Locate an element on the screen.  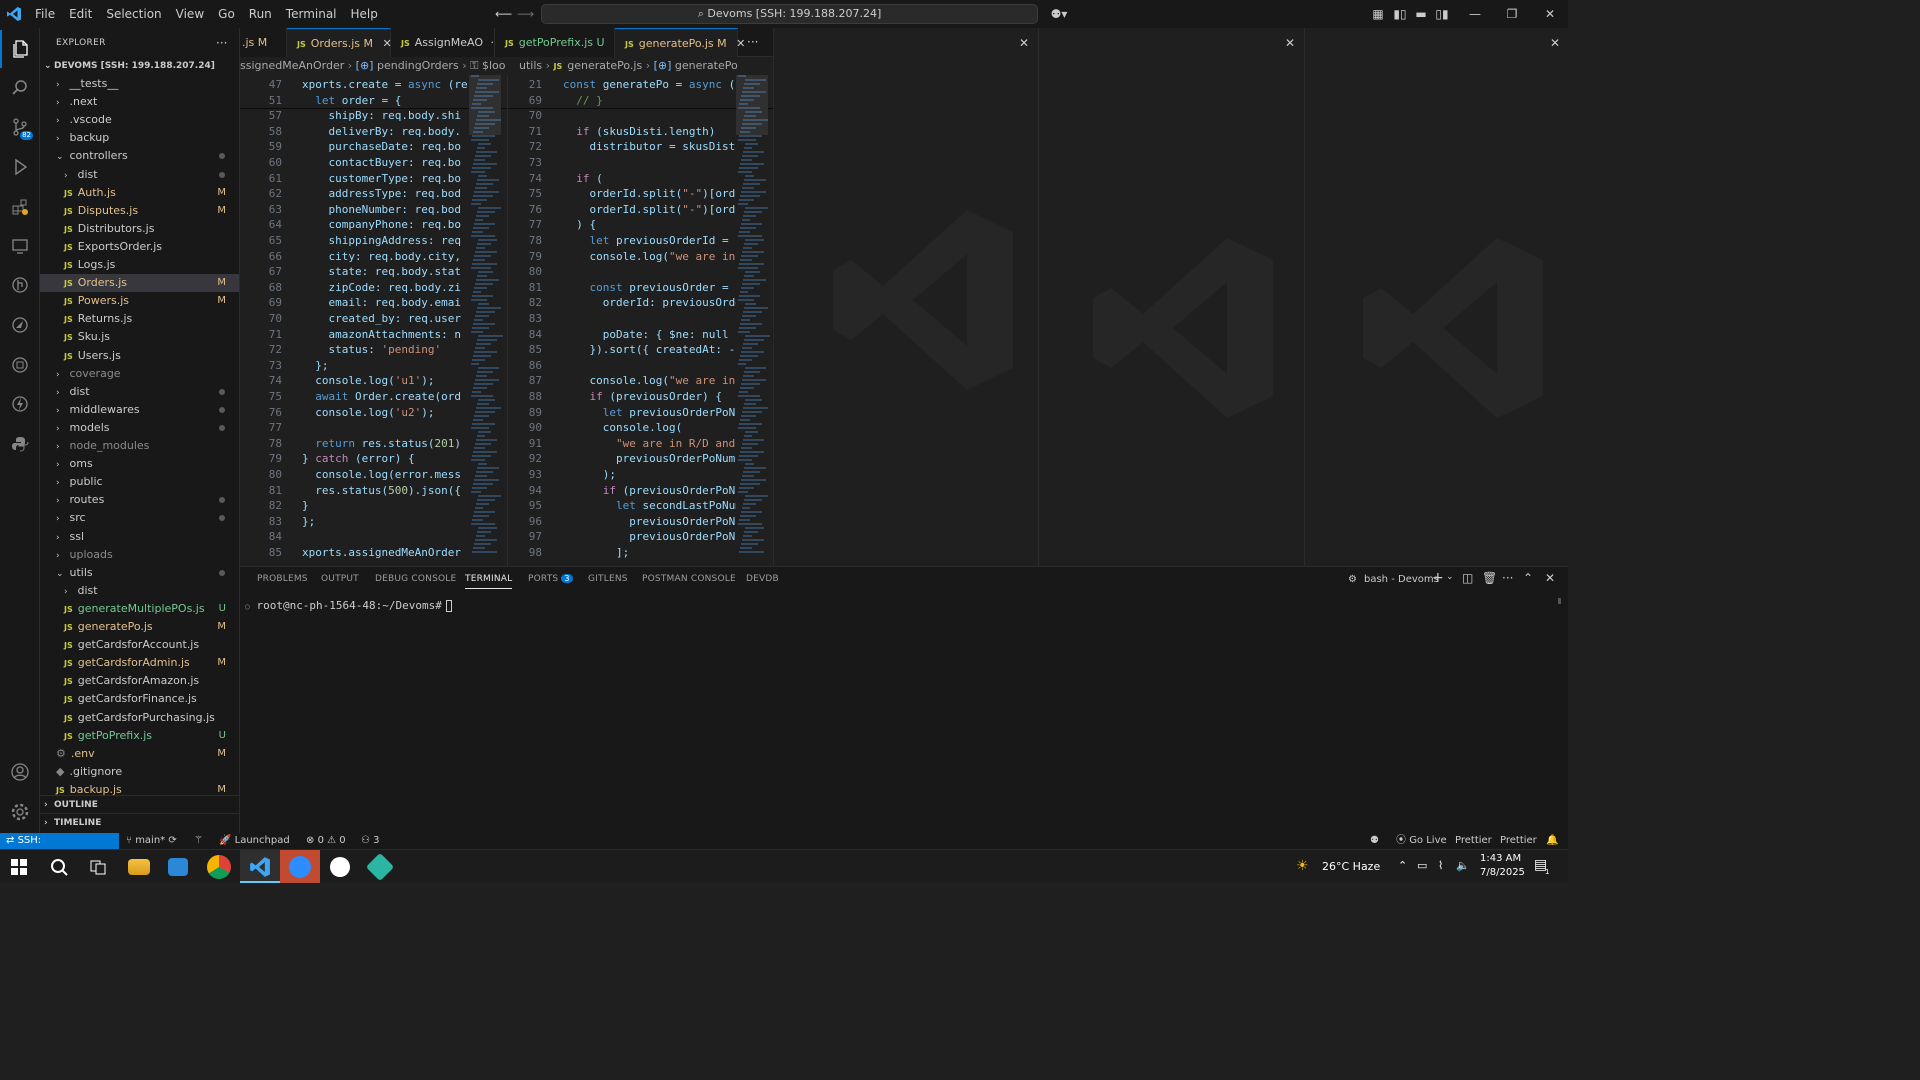
zoom-taskbar-icon is located at coordinates (300, 866).